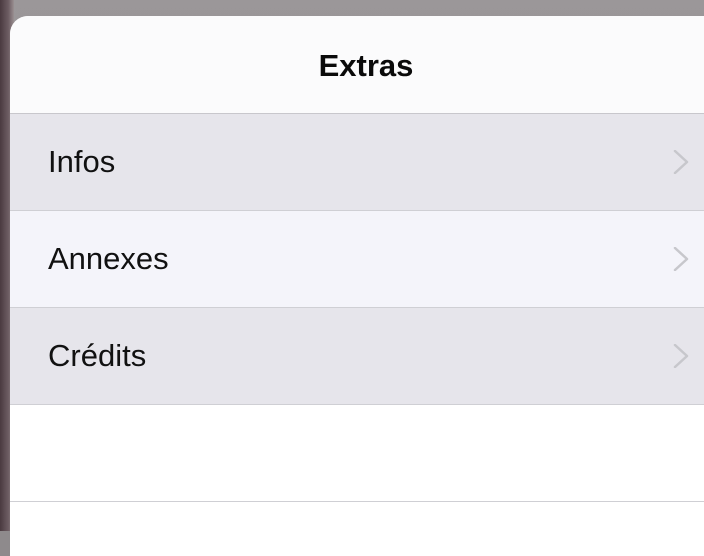 The height and width of the screenshot is (556, 704). What do you see at coordinates (82, 161) in the screenshot?
I see `menu-item-label: Infos` at bounding box center [82, 161].